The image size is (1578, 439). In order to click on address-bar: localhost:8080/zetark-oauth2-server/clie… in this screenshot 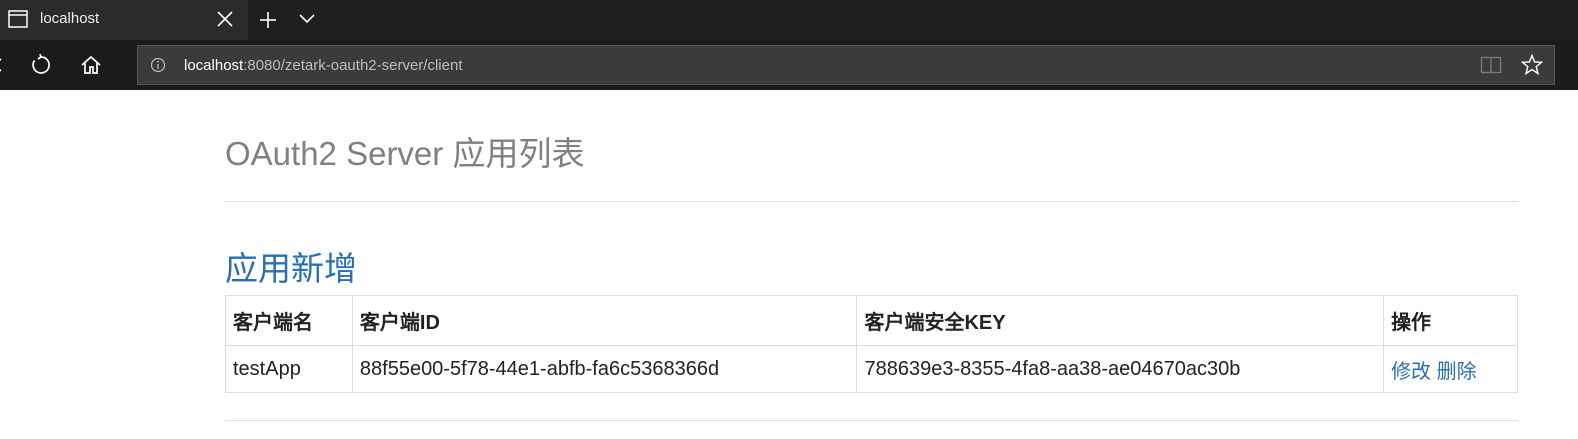, I will do `click(846, 65)`.